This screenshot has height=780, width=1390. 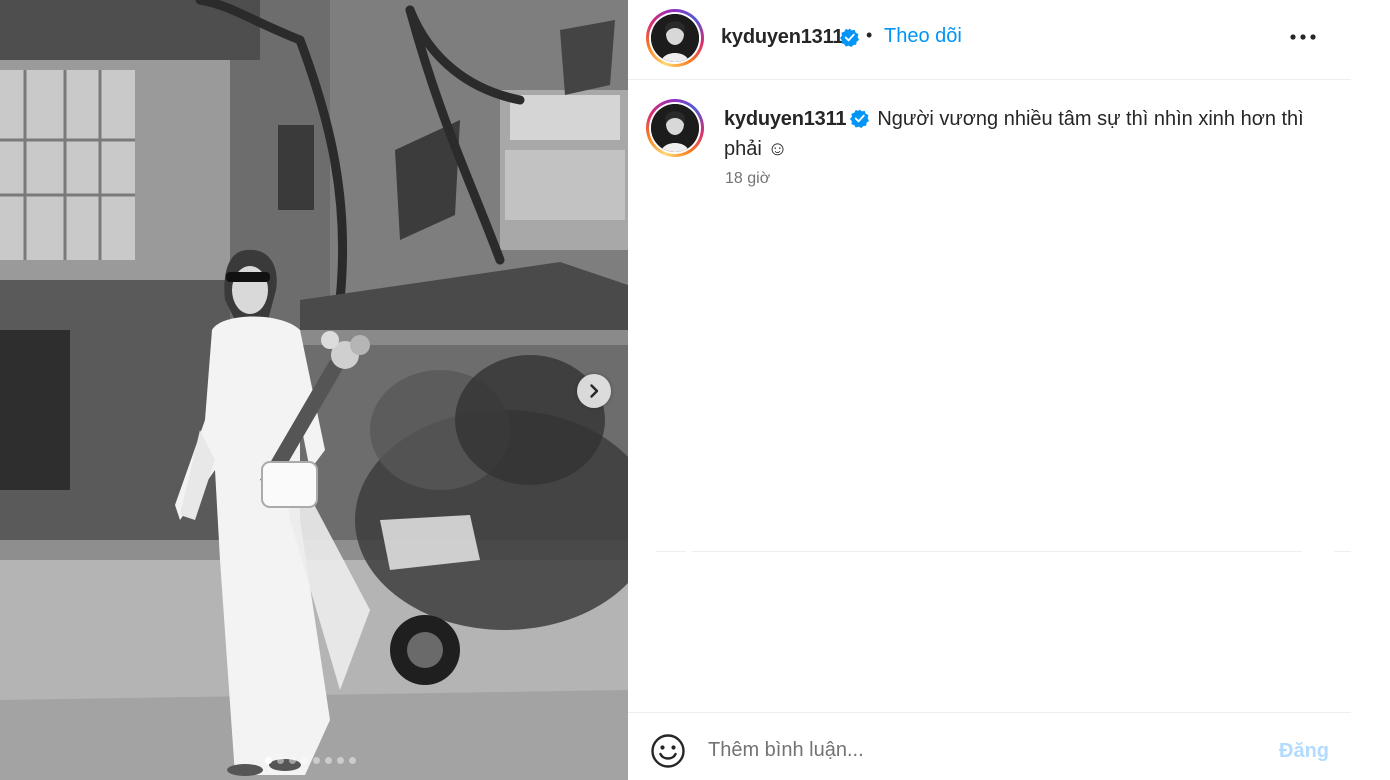 I want to click on comment-input, so click(x=978, y=750).